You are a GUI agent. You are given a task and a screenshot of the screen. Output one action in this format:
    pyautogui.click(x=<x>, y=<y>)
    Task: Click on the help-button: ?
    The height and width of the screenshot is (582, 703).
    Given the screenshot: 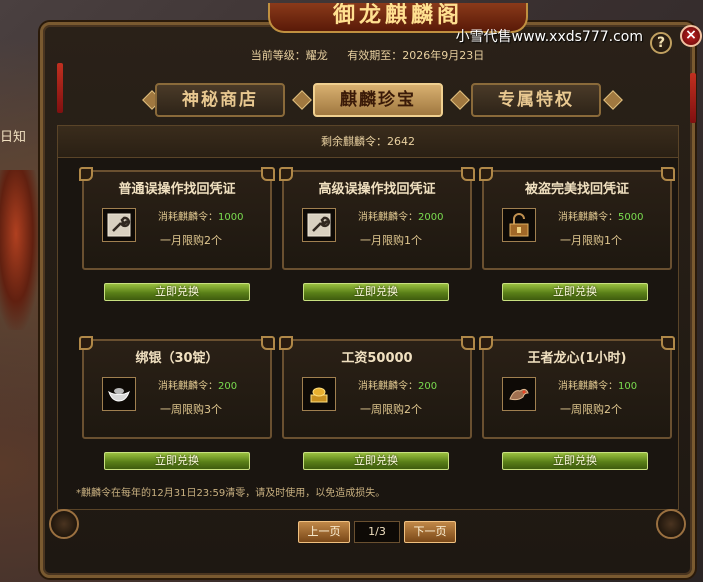 What is the action you would take?
    pyautogui.click(x=661, y=43)
    